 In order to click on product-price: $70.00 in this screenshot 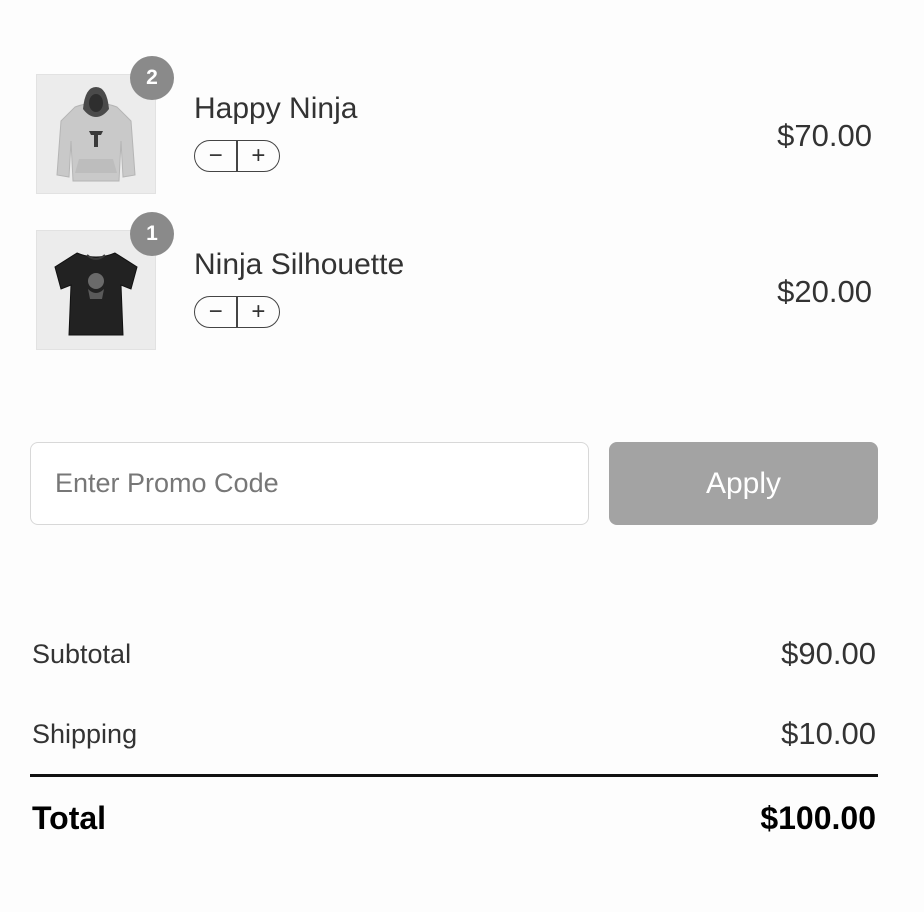, I will do `click(824, 135)`.